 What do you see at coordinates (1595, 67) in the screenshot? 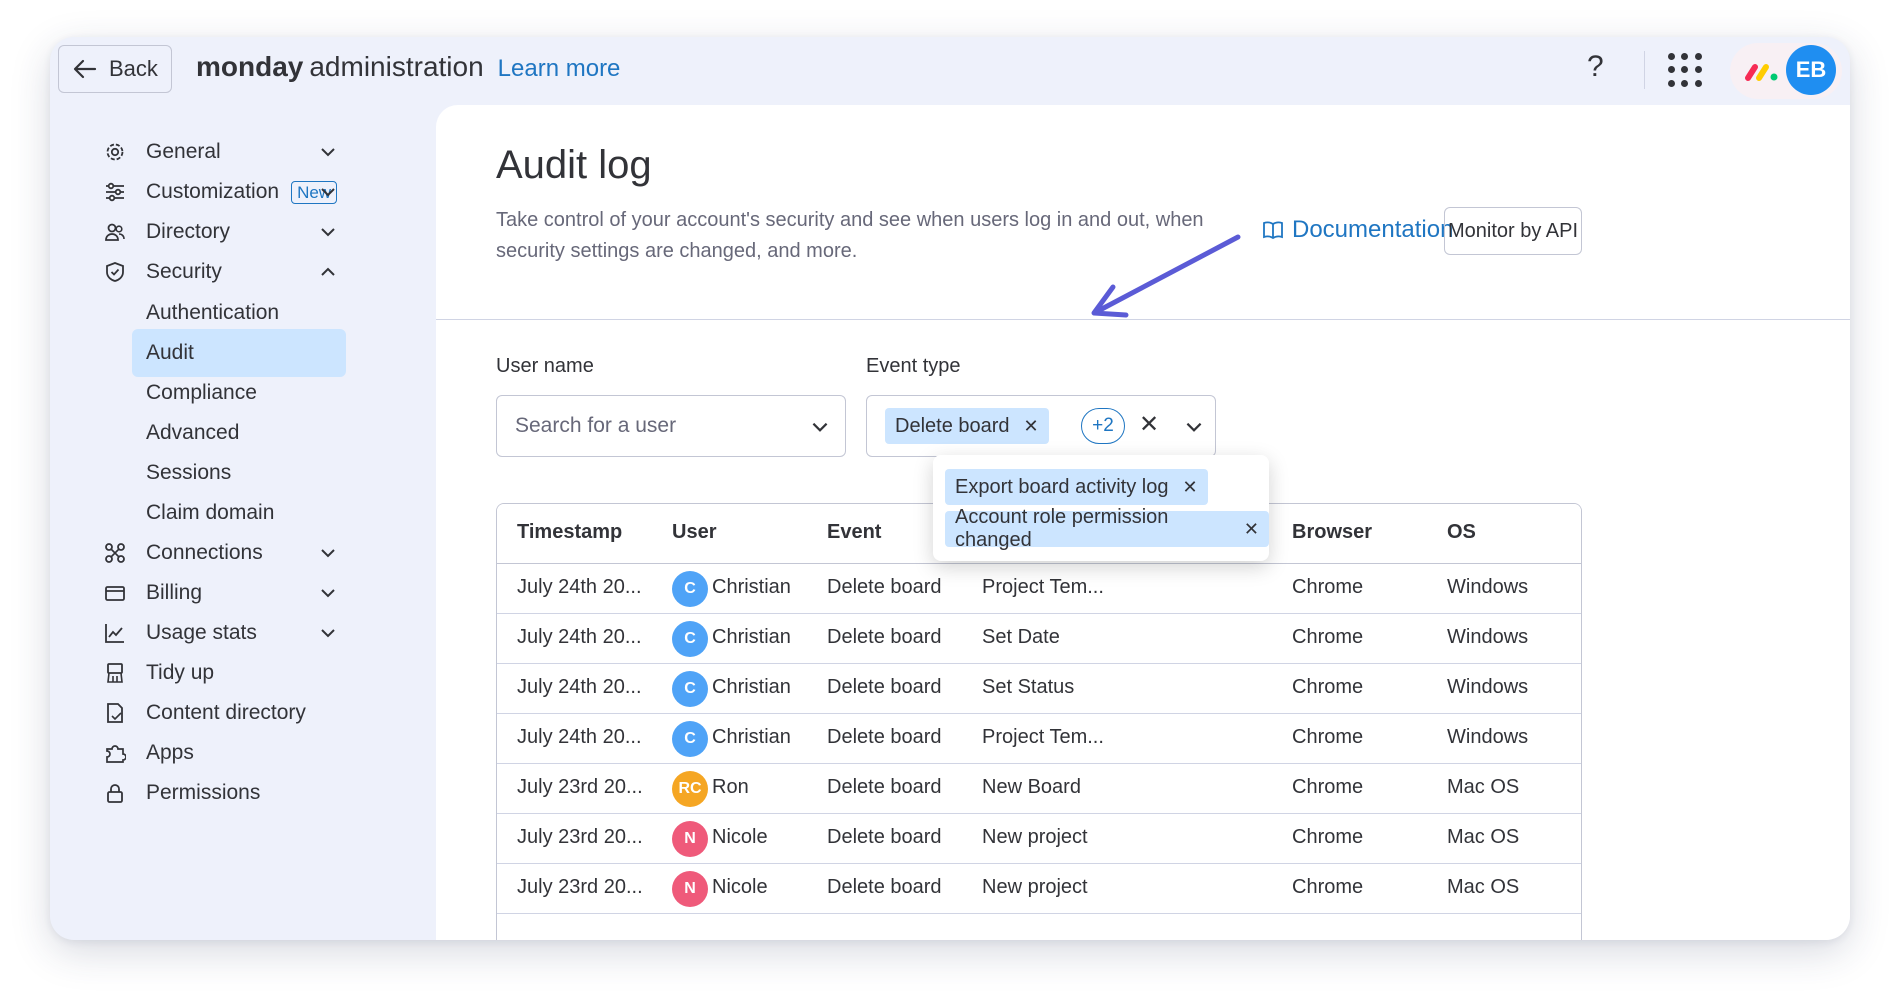
I see `help-icon: ?` at bounding box center [1595, 67].